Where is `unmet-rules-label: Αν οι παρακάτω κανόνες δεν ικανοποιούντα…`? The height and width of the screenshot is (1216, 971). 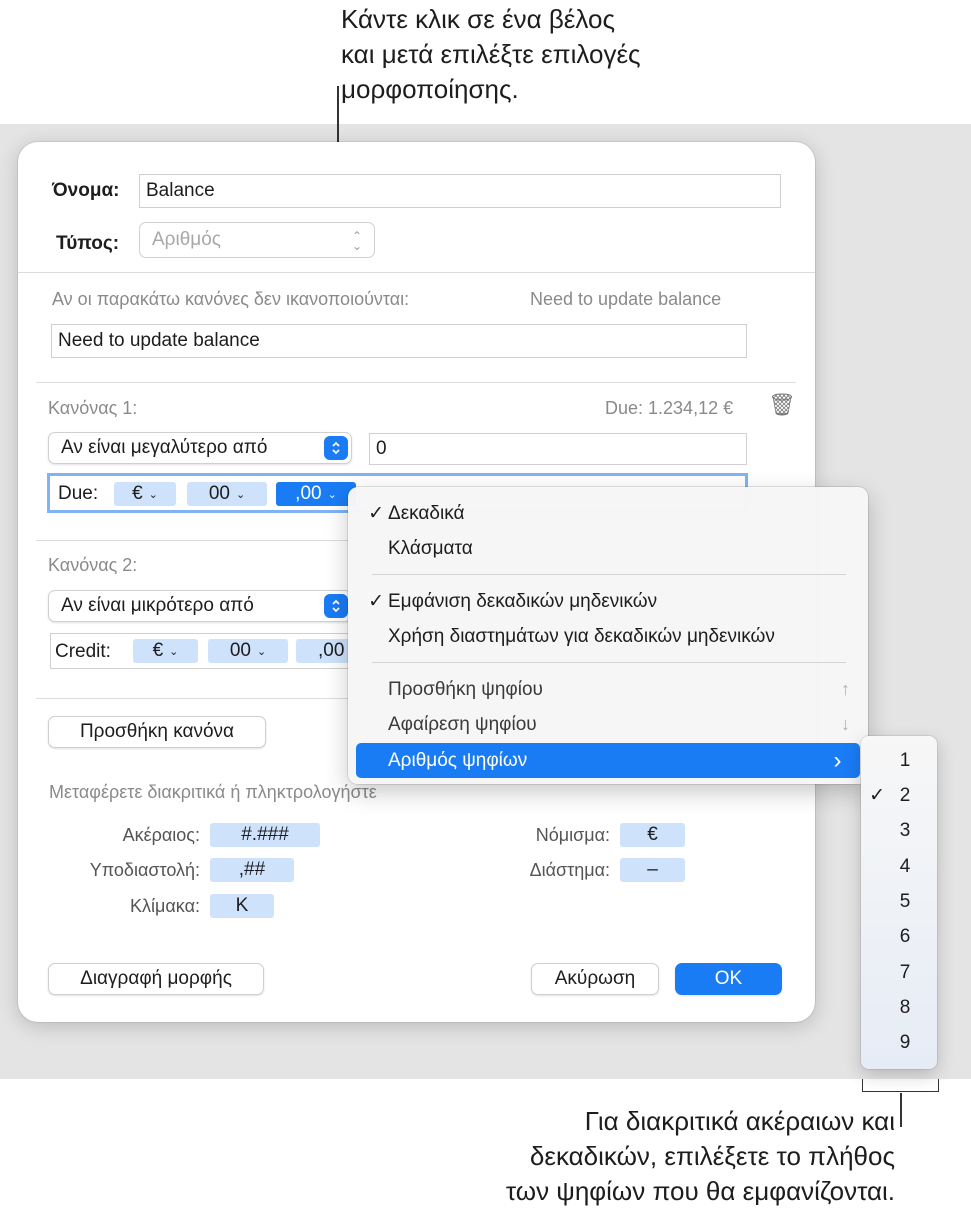
unmet-rules-label: Αν οι παρακάτω κανόνες δεν ικανοποιούντα… is located at coordinates (231, 299).